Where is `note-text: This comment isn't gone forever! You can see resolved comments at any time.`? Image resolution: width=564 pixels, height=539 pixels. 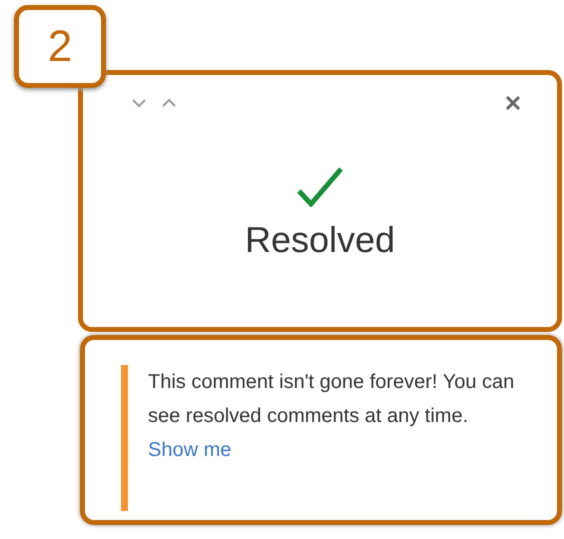
note-text: This comment isn't gone forever! You can see resolved comments at any time. is located at coordinates (332, 399).